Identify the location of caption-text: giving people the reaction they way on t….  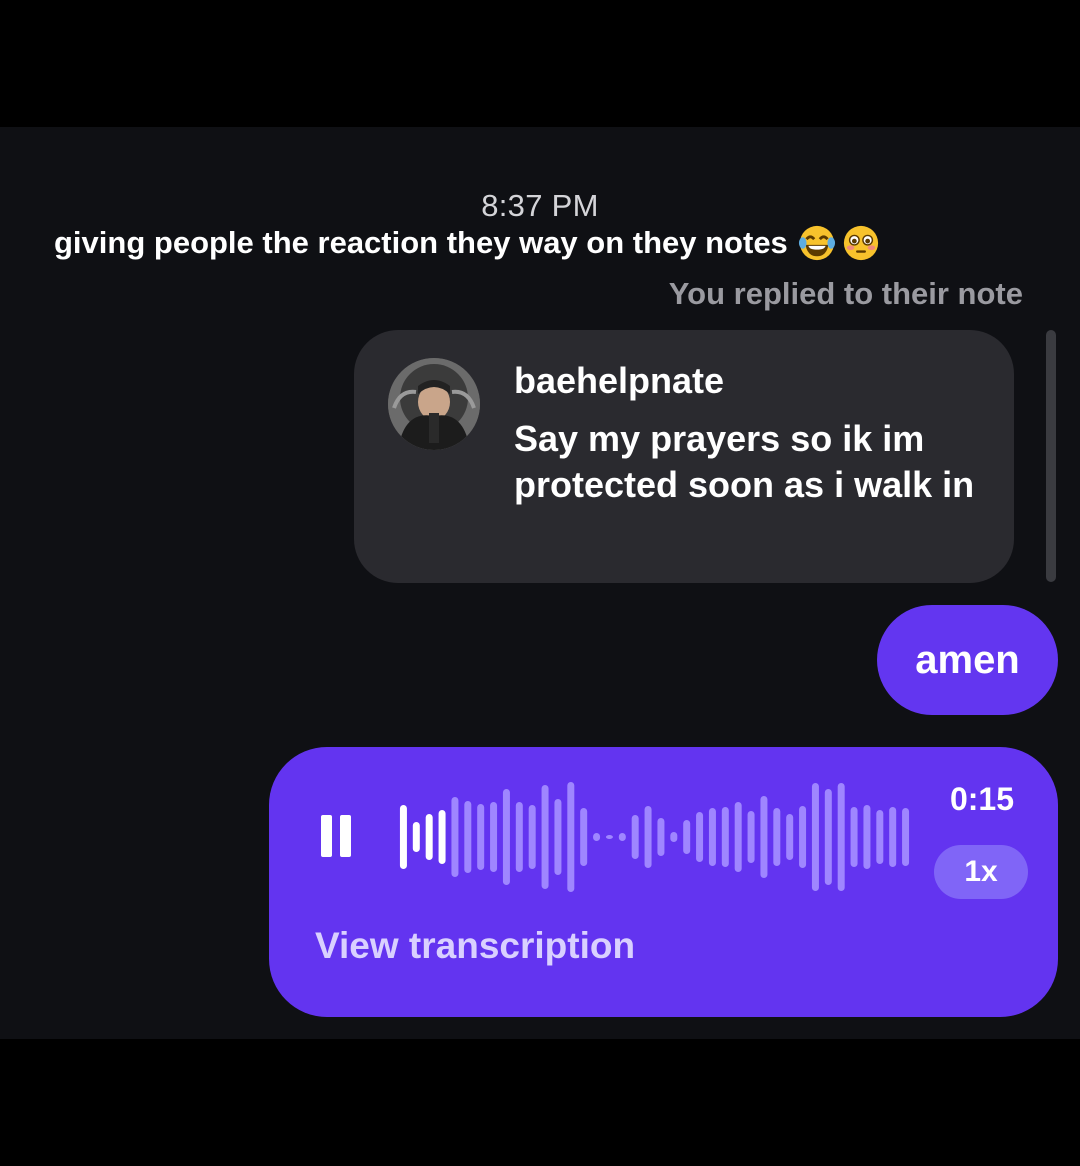
(421, 242).